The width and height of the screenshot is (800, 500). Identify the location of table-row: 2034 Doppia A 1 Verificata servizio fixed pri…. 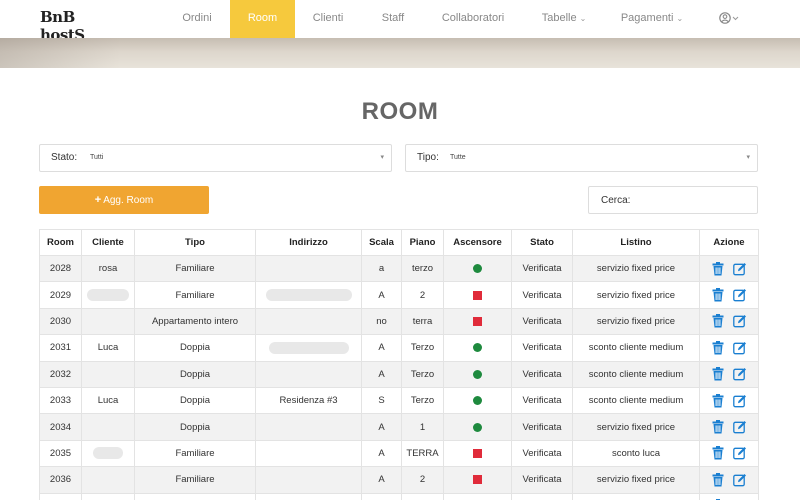
(399, 427).